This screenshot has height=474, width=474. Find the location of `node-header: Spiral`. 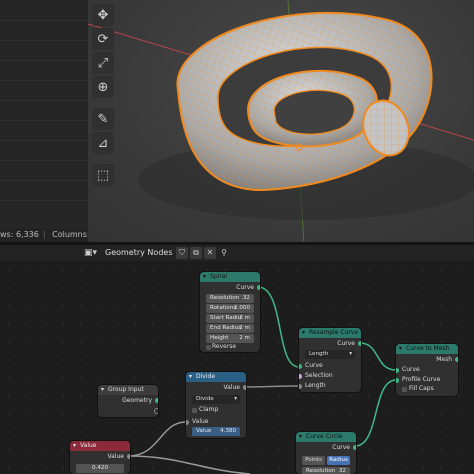

node-header: Spiral is located at coordinates (230, 277).